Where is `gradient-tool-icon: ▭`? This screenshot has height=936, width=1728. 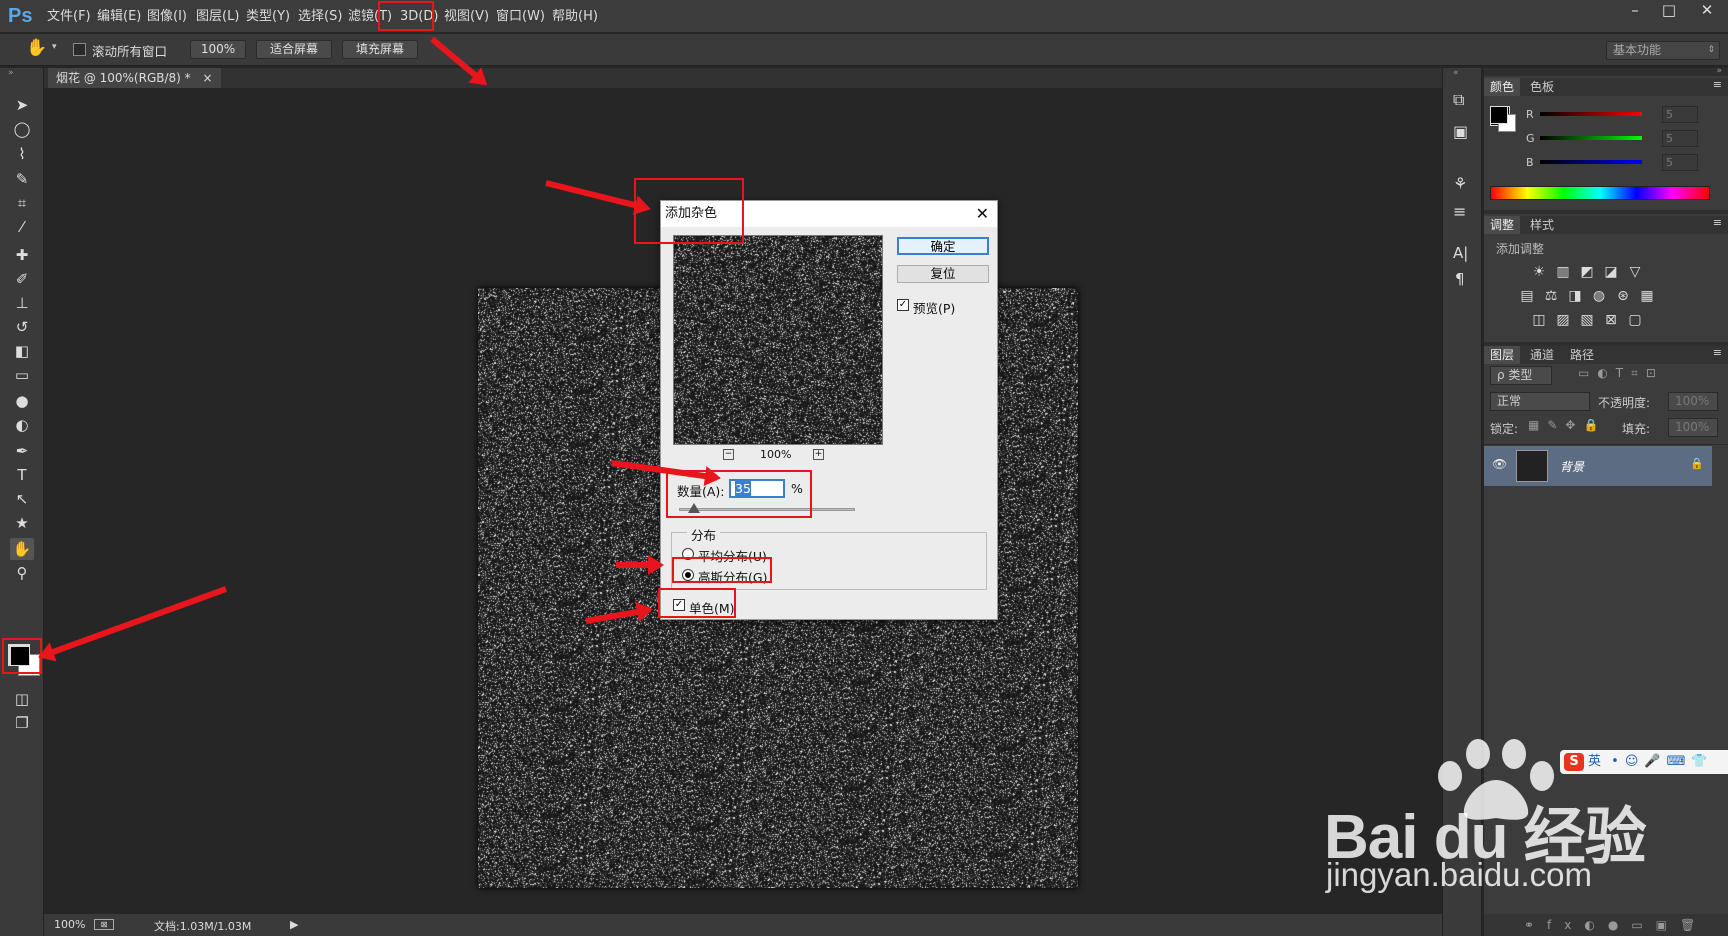
gradient-tool-icon: ▭ is located at coordinates (22, 375).